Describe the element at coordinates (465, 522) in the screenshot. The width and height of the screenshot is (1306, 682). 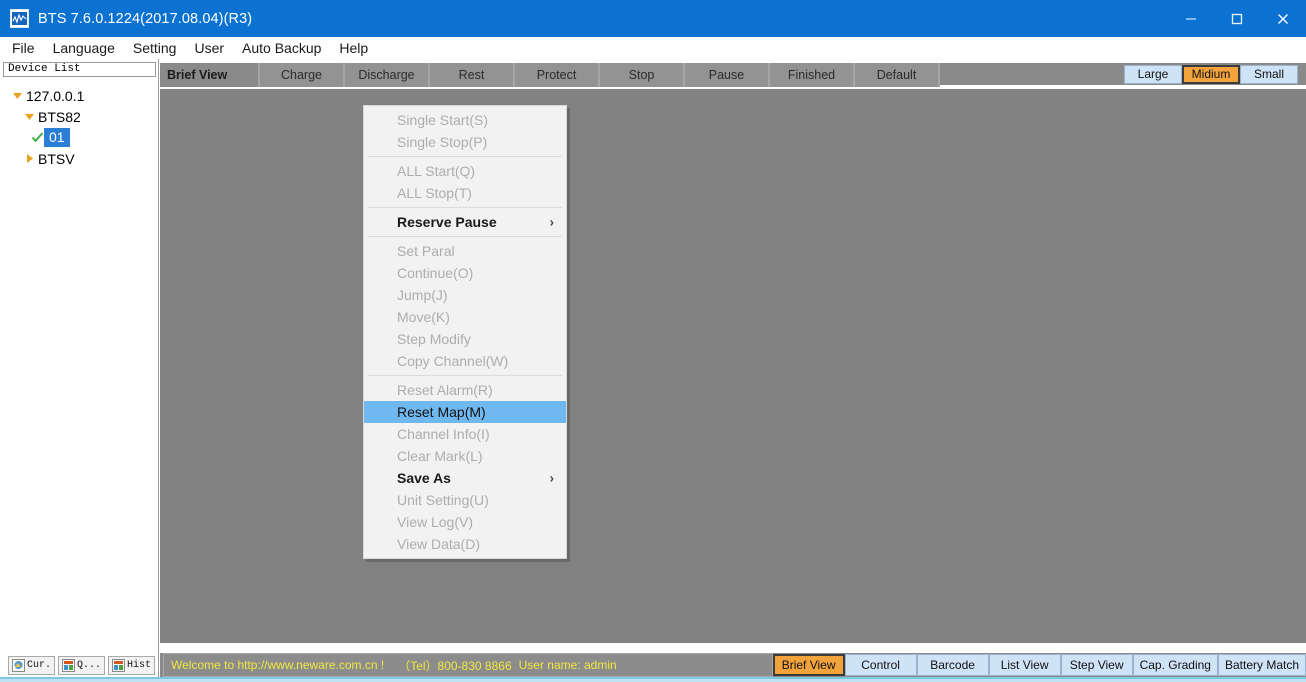
I see `context-menu-item-view-log: View Log(V)` at that location.